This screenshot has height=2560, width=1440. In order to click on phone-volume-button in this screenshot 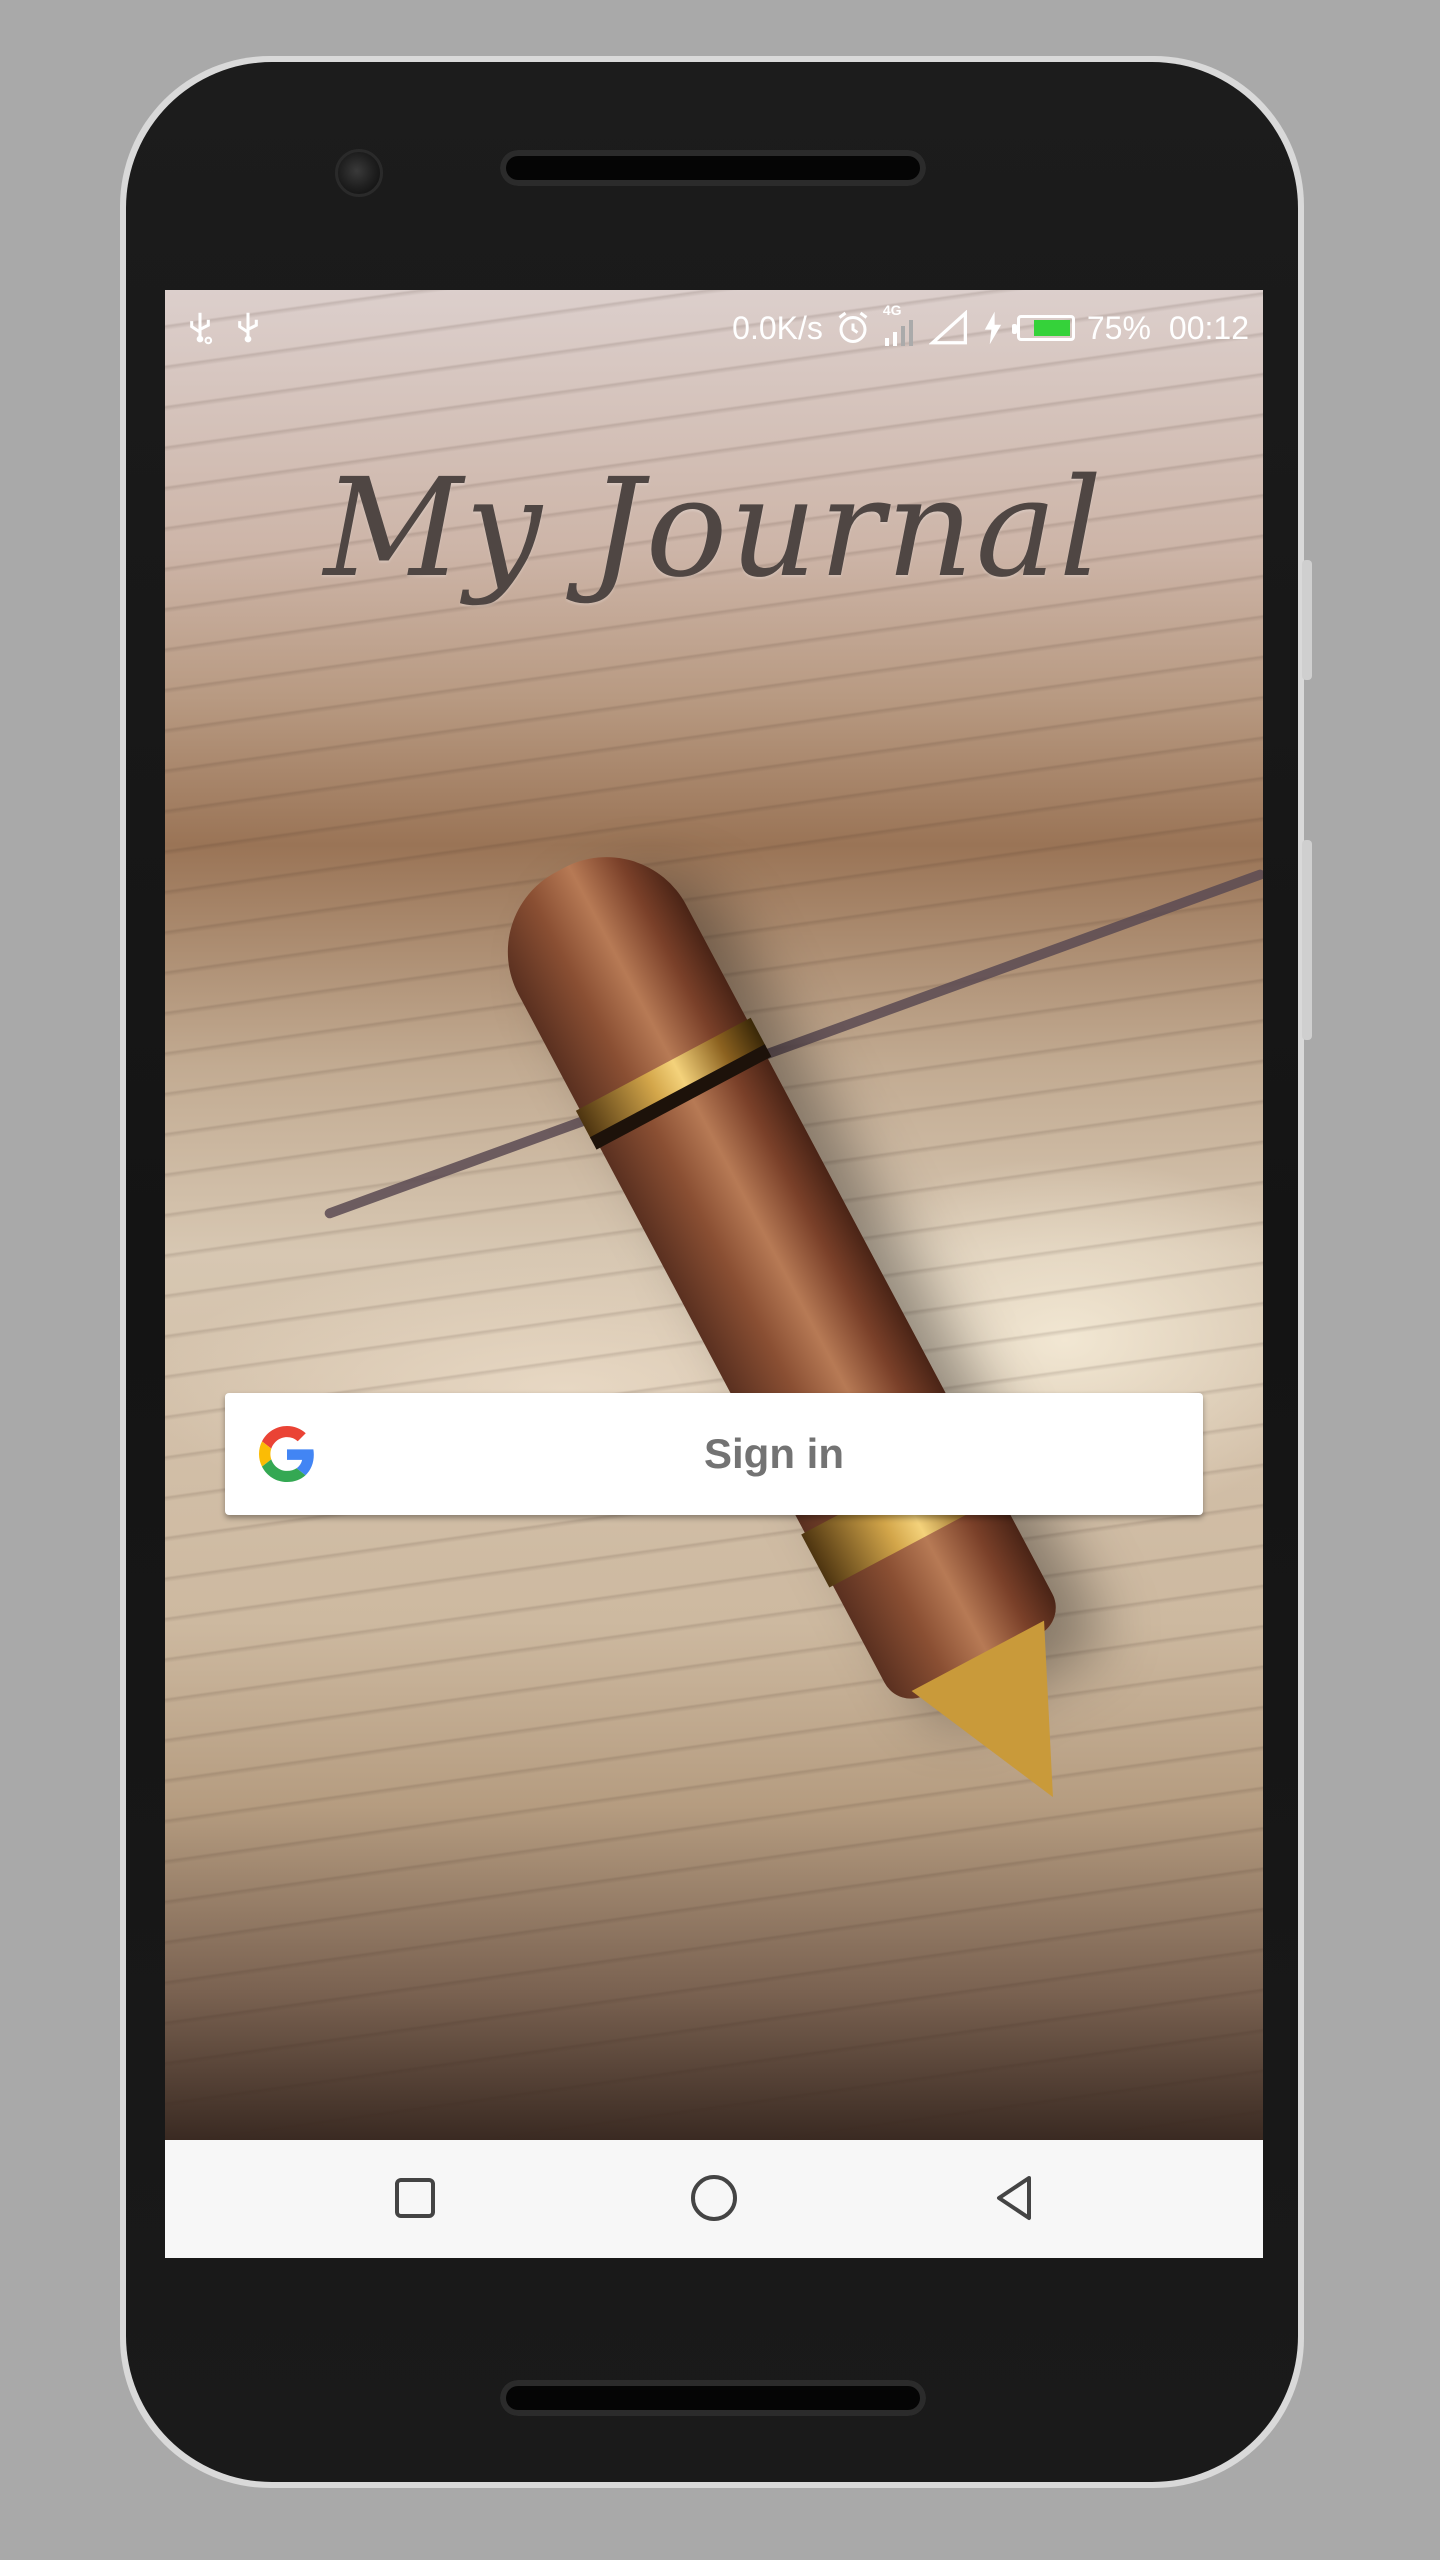, I will do `click(1307, 940)`.